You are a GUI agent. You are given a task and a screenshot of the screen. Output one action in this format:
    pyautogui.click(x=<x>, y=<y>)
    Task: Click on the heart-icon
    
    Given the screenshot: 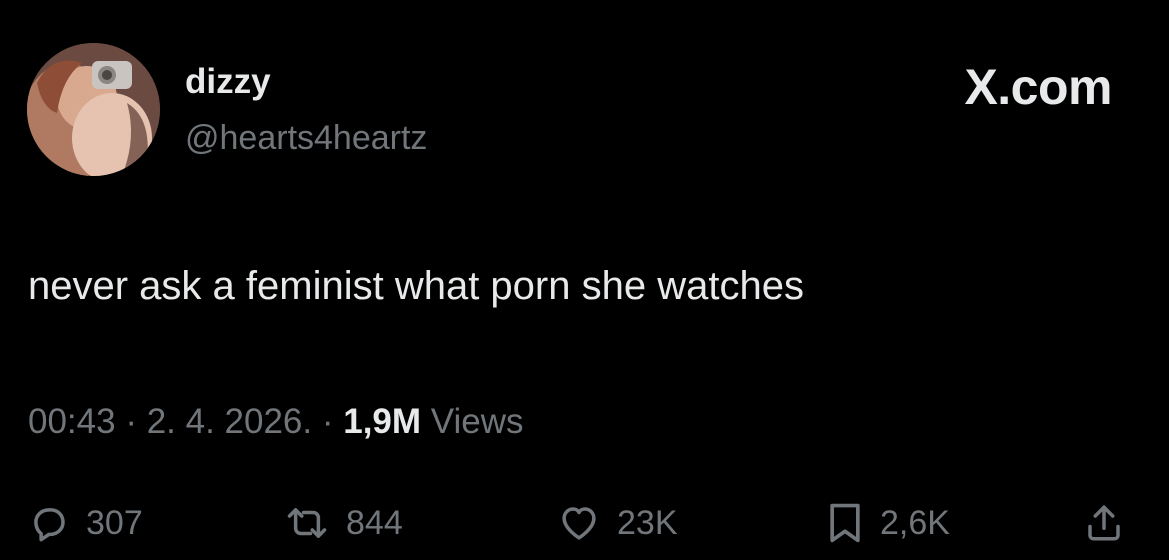 What is the action you would take?
    pyautogui.click(x=579, y=523)
    